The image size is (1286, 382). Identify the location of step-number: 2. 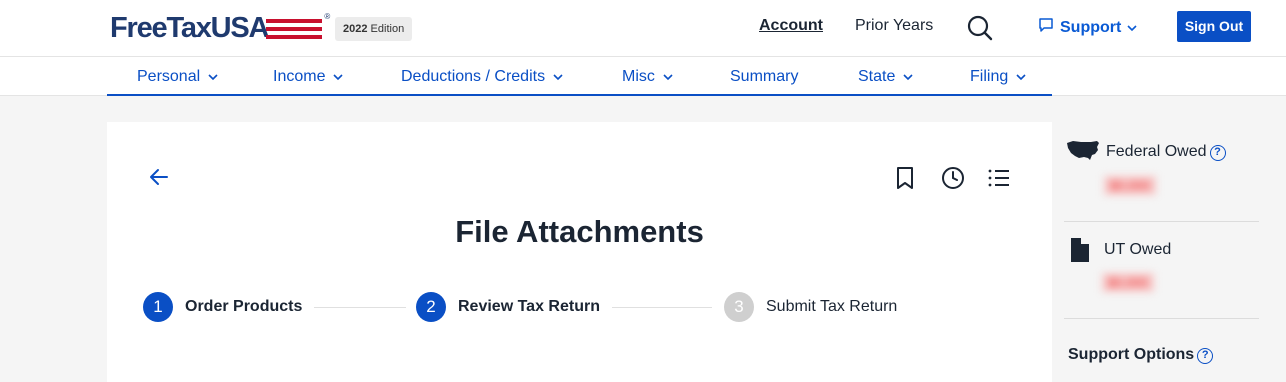
(431, 307).